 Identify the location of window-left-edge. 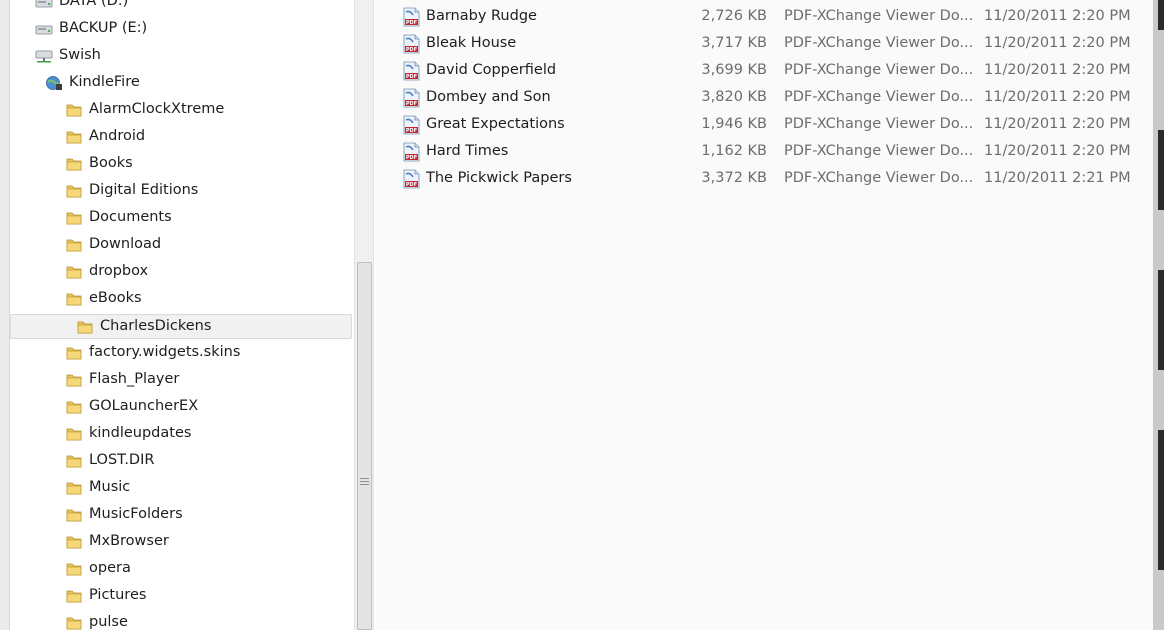
(5, 315).